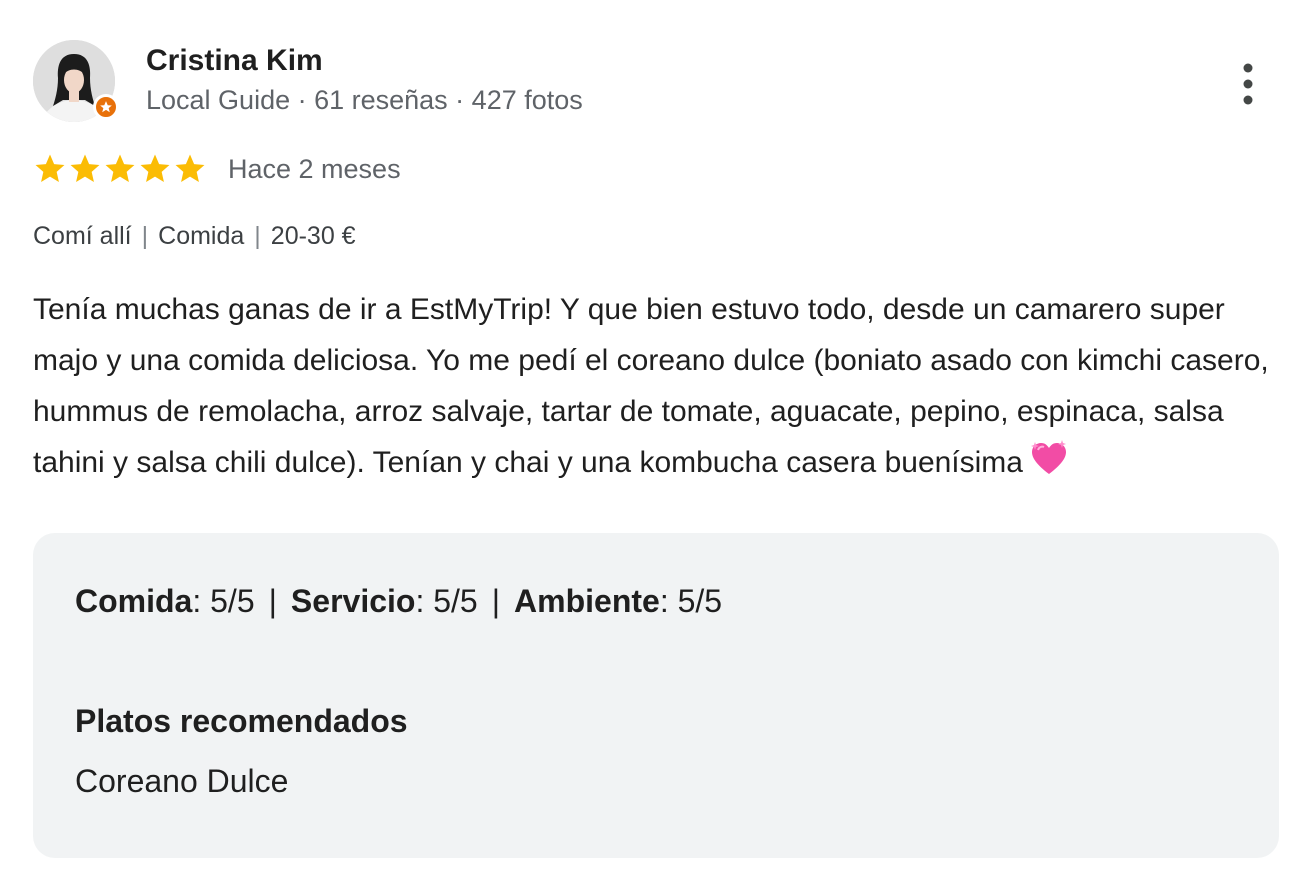 The height and width of the screenshot is (871, 1310). I want to click on ambience-score-value: : 5/5, so click(691, 601).